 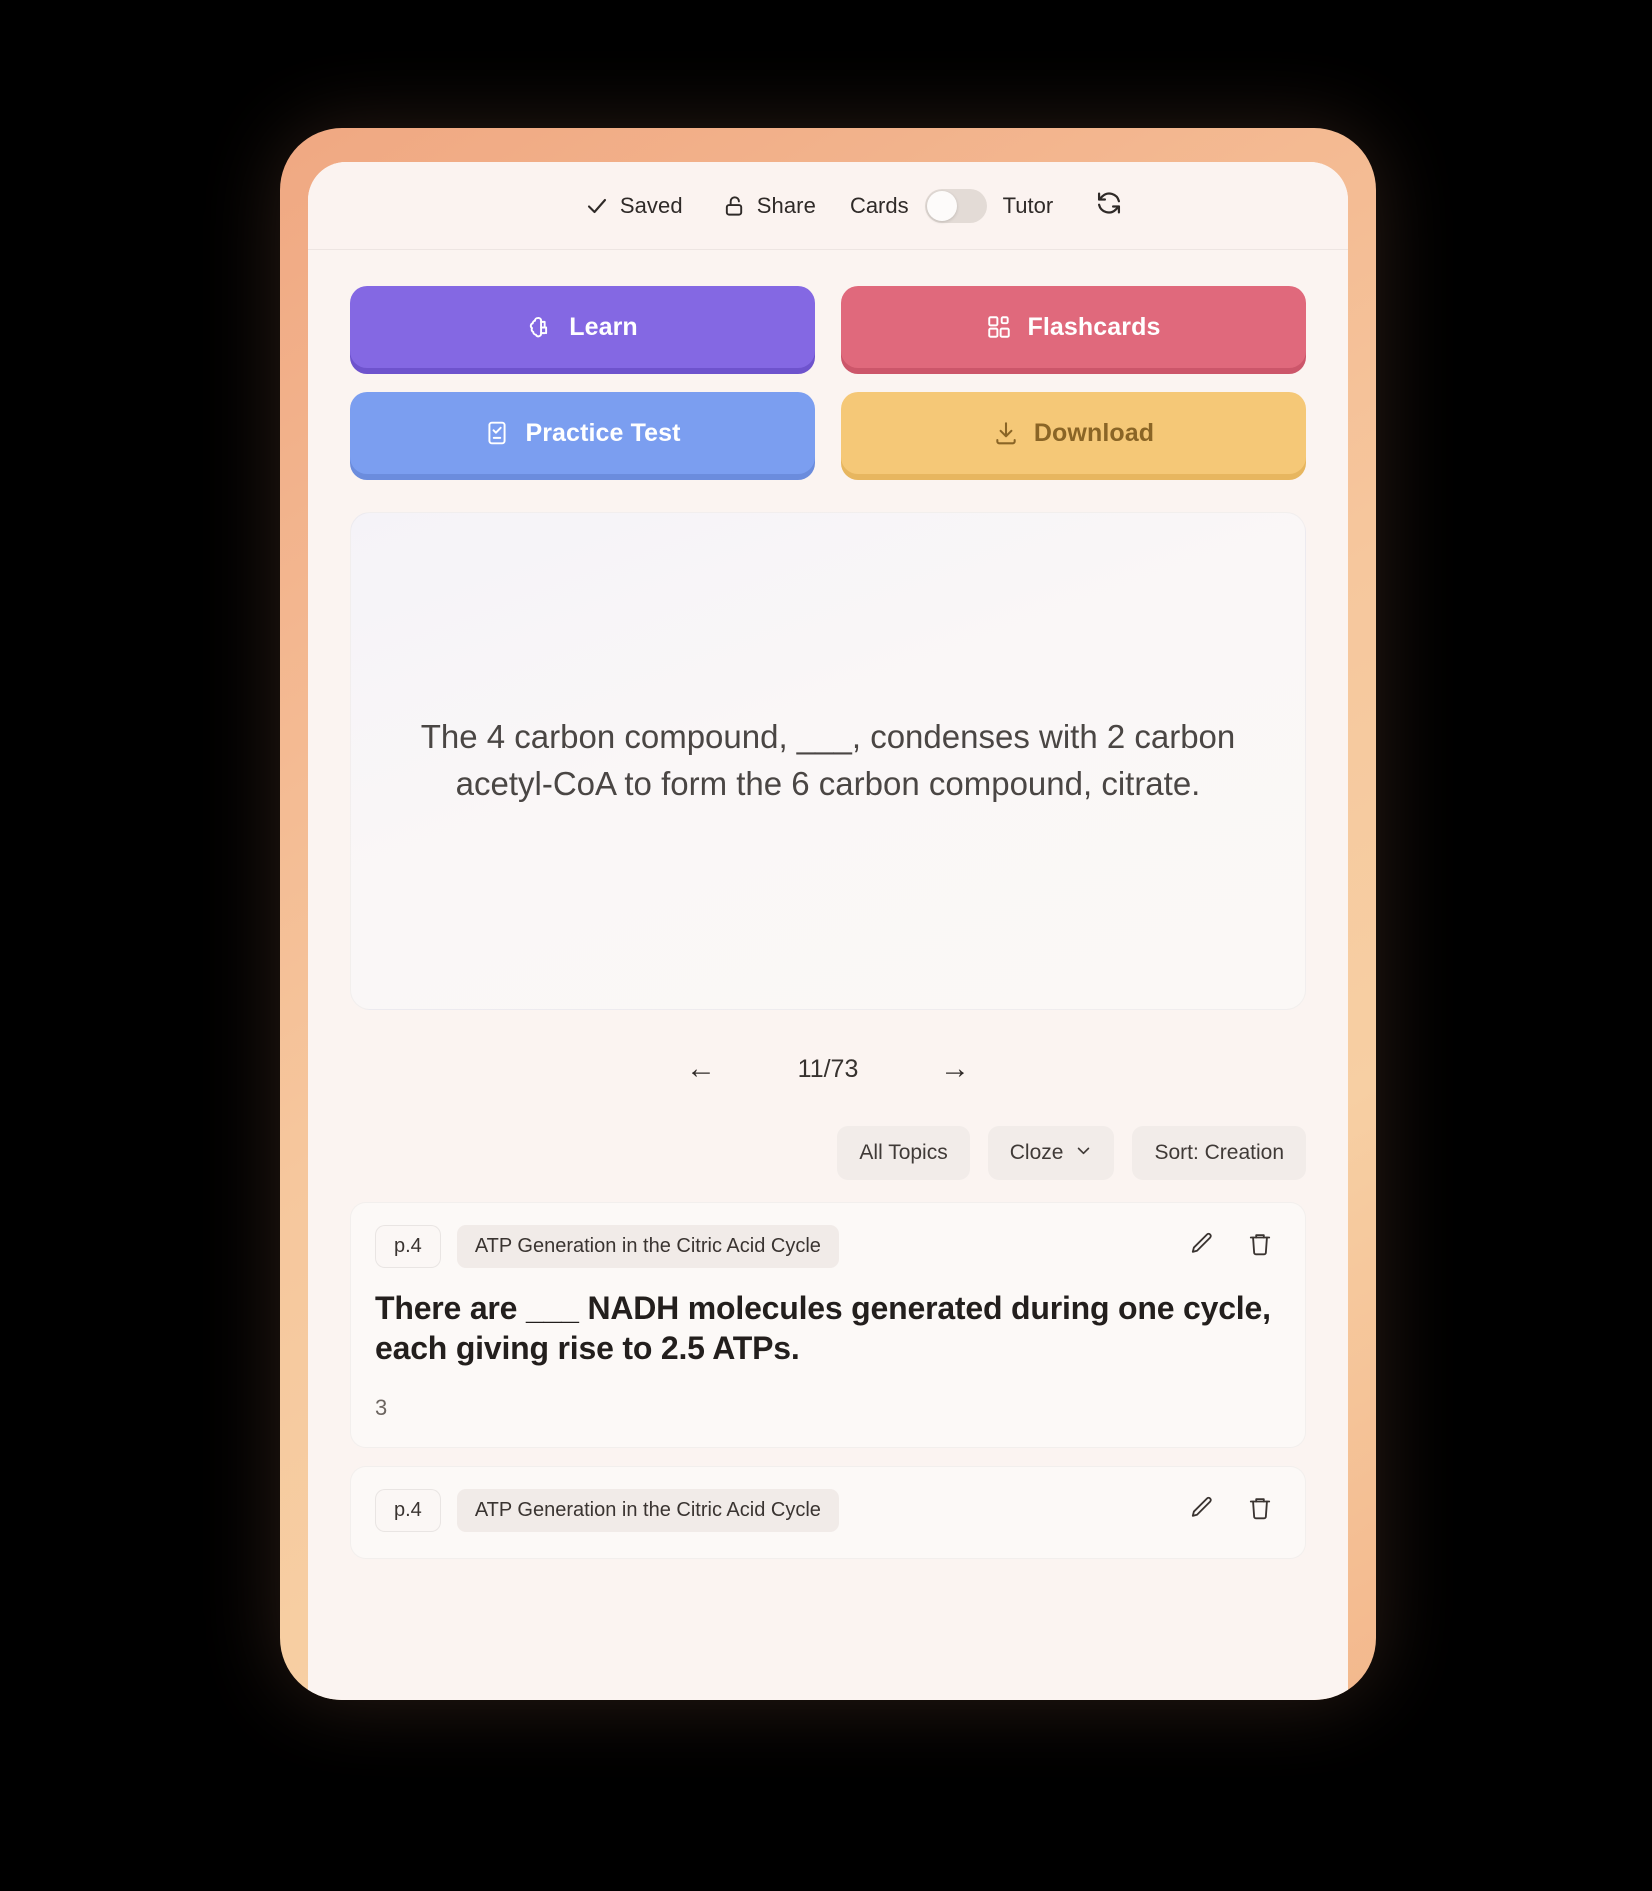 I want to click on card-type-label: Cloze, so click(x=1036, y=1152).